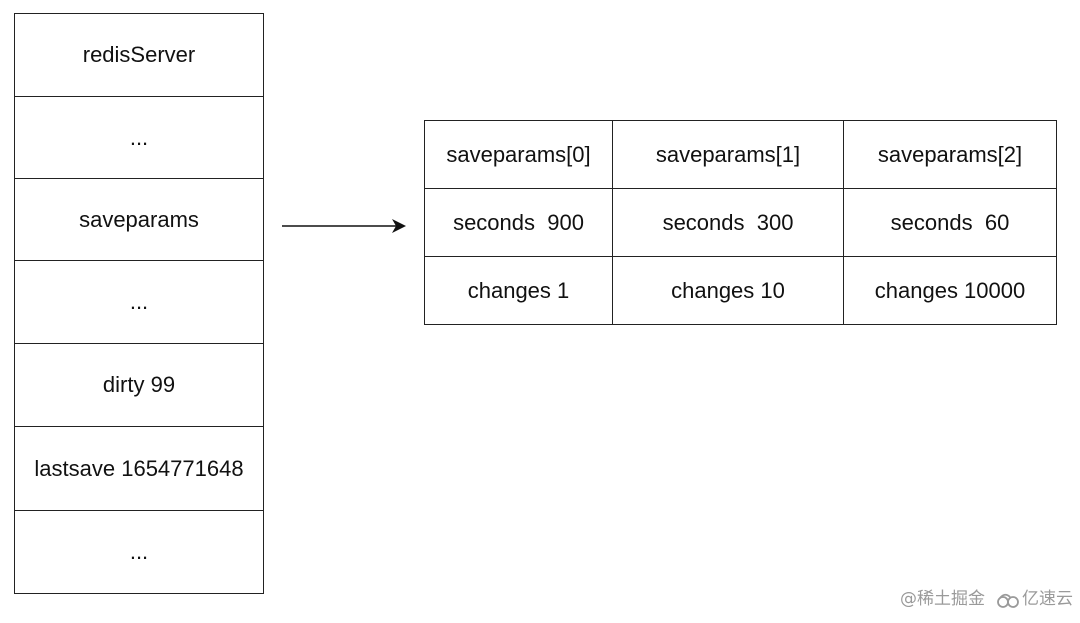 The height and width of the screenshot is (623, 1080). What do you see at coordinates (139, 220) in the screenshot?
I see `struct-cell-saveparams: saveparams` at bounding box center [139, 220].